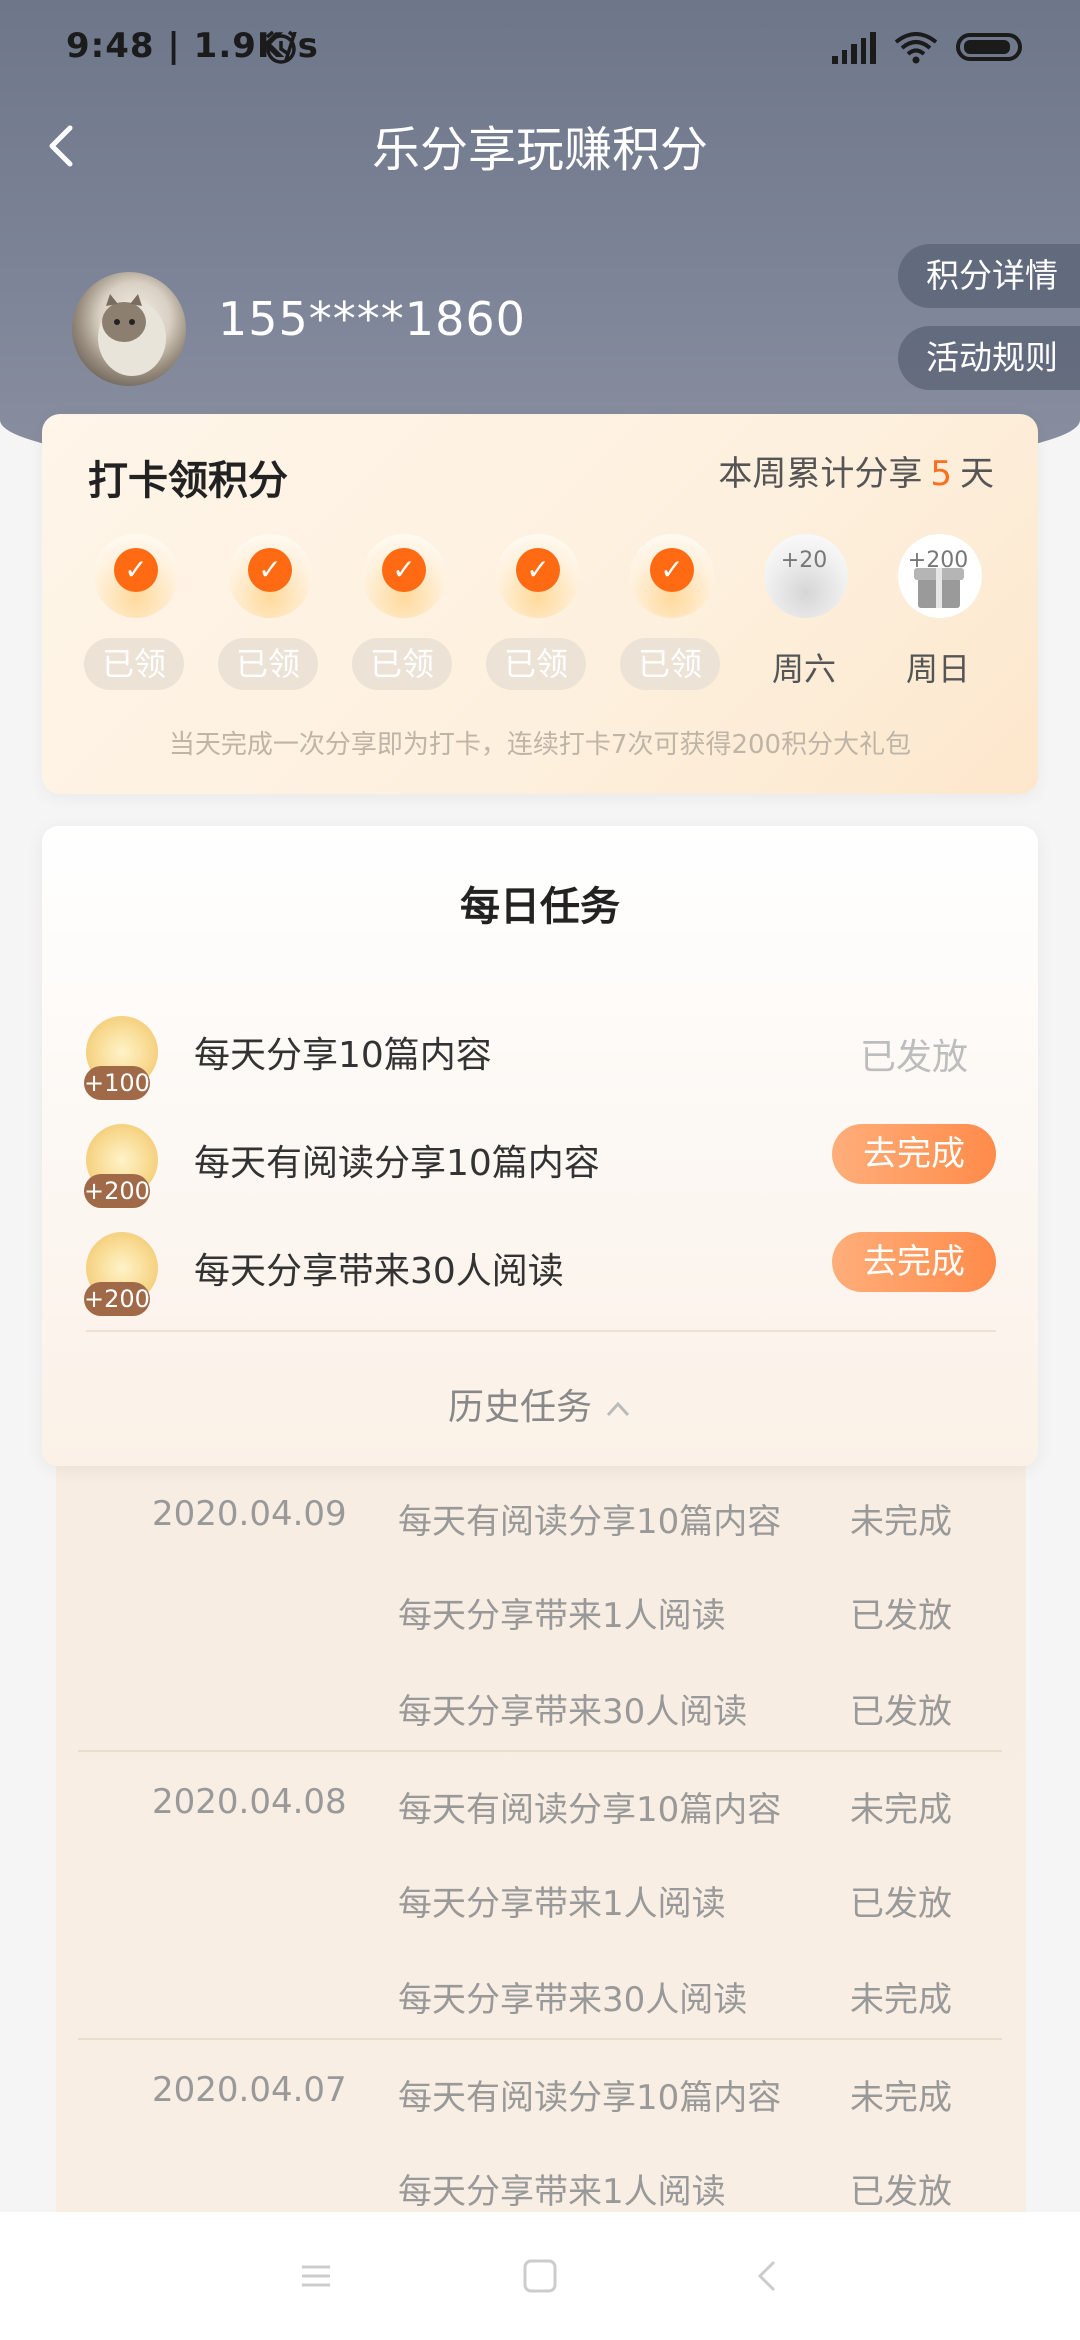 The height and width of the screenshot is (2340, 1080). What do you see at coordinates (372, 319) in the screenshot?
I see `username: 155****1860` at bounding box center [372, 319].